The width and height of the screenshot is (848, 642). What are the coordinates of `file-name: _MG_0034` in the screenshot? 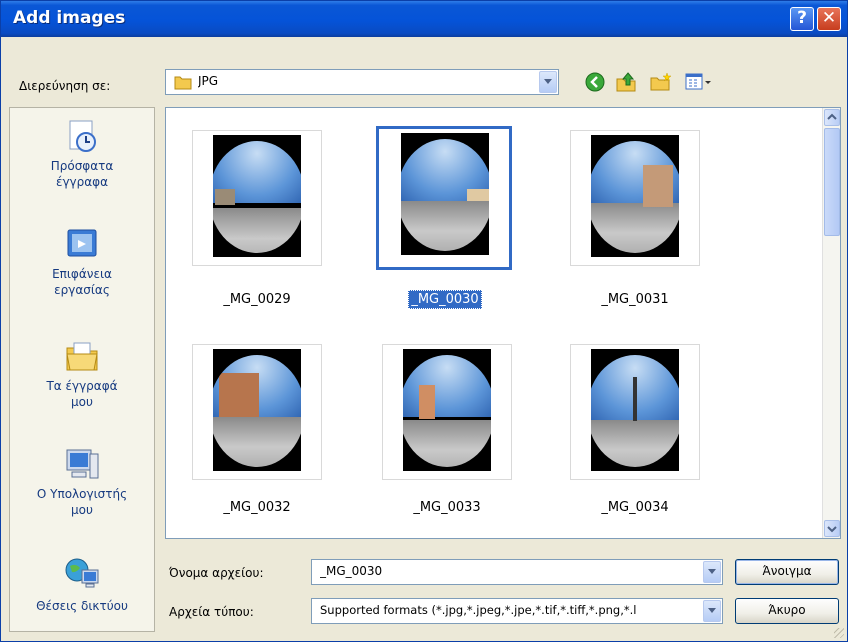 It's located at (635, 507).